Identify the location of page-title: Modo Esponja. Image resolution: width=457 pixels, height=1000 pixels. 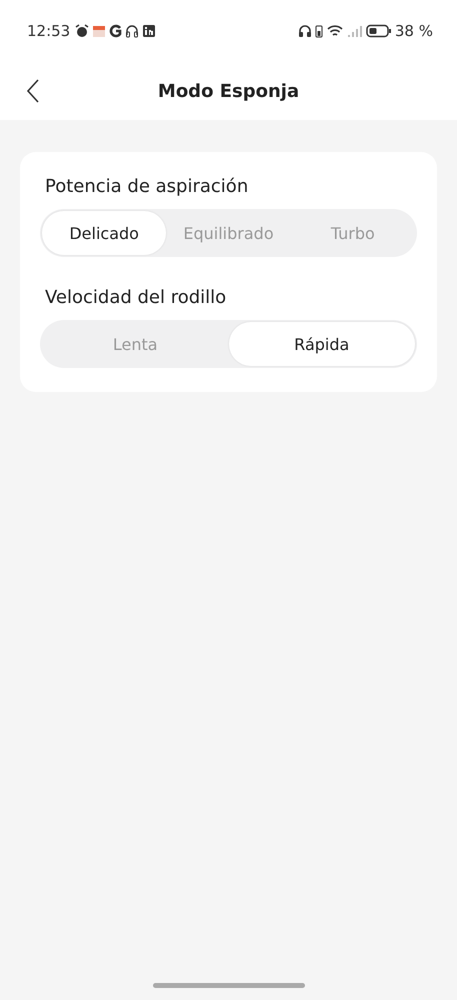
(229, 91).